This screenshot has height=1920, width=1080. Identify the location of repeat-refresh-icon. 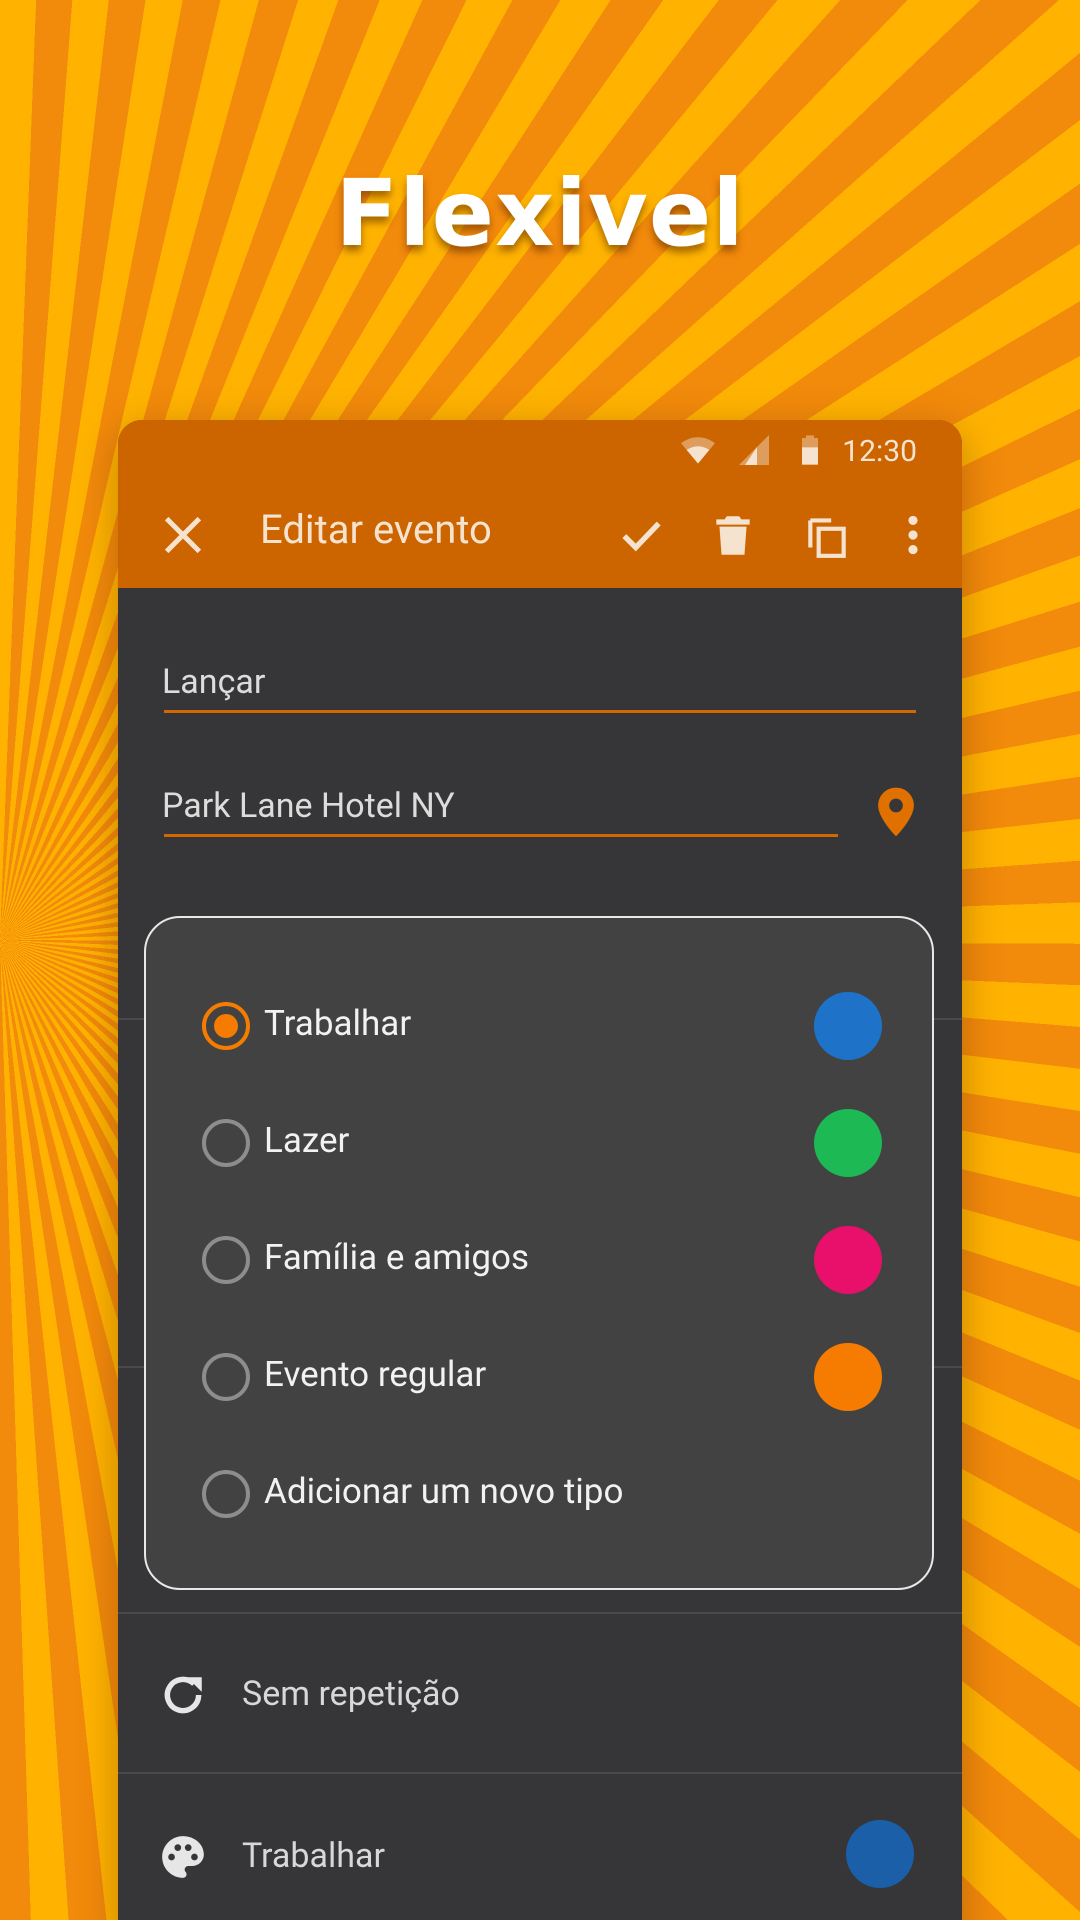
(183, 1695).